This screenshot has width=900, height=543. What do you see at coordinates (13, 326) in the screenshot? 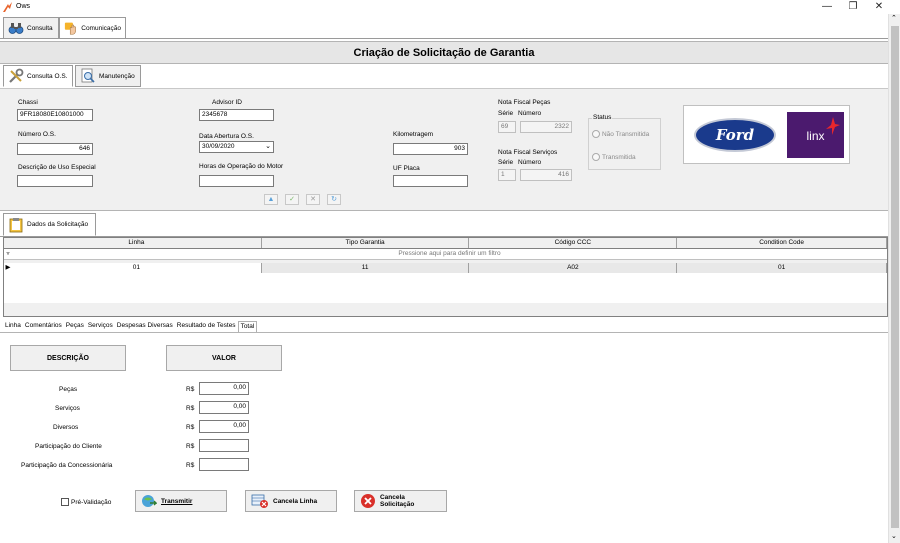
I see `tab-linha: Linha` at bounding box center [13, 326].